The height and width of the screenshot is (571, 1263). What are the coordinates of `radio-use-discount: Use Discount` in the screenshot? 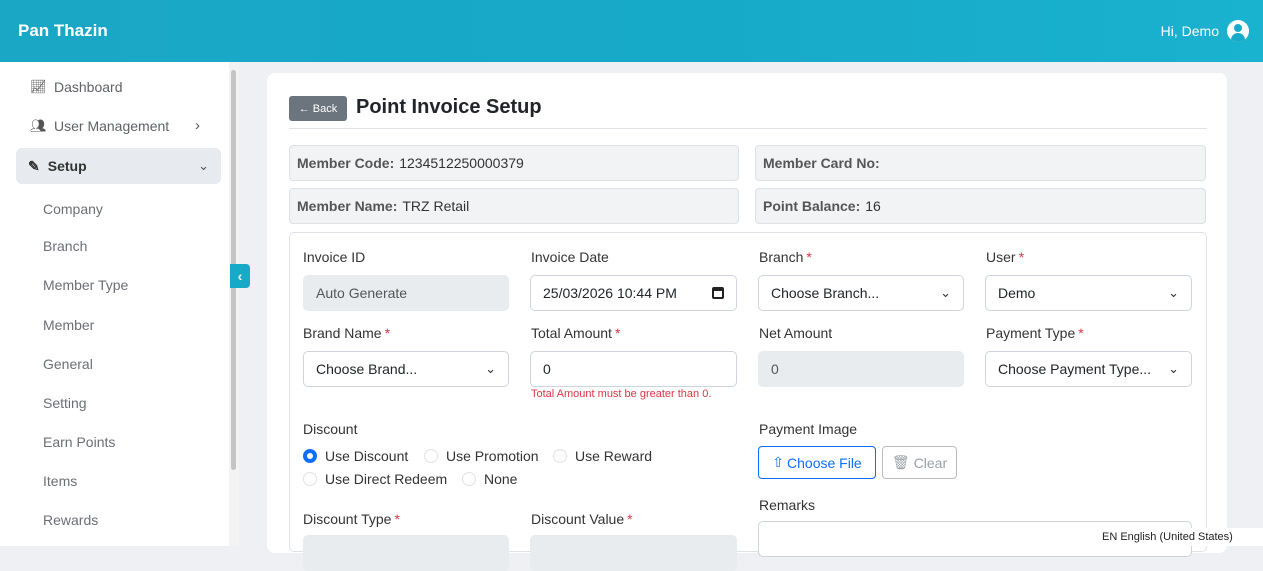 It's located at (355, 456).